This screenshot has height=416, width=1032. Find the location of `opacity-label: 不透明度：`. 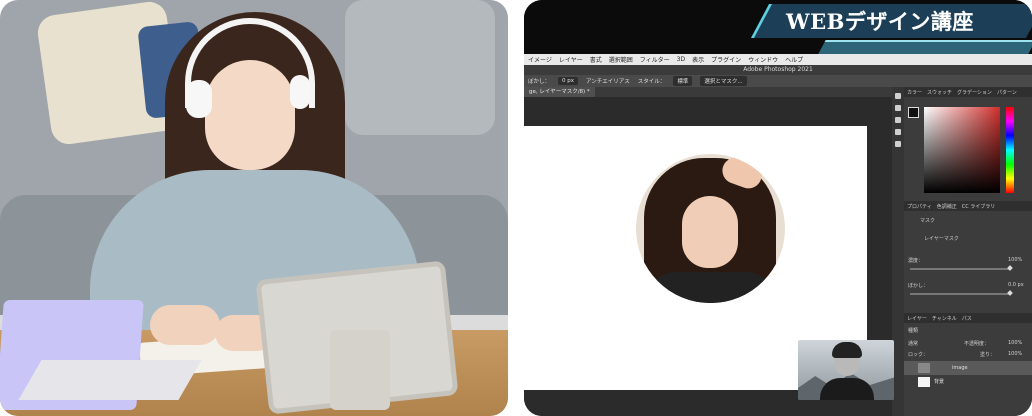

opacity-label: 不透明度： is located at coordinates (977, 344).